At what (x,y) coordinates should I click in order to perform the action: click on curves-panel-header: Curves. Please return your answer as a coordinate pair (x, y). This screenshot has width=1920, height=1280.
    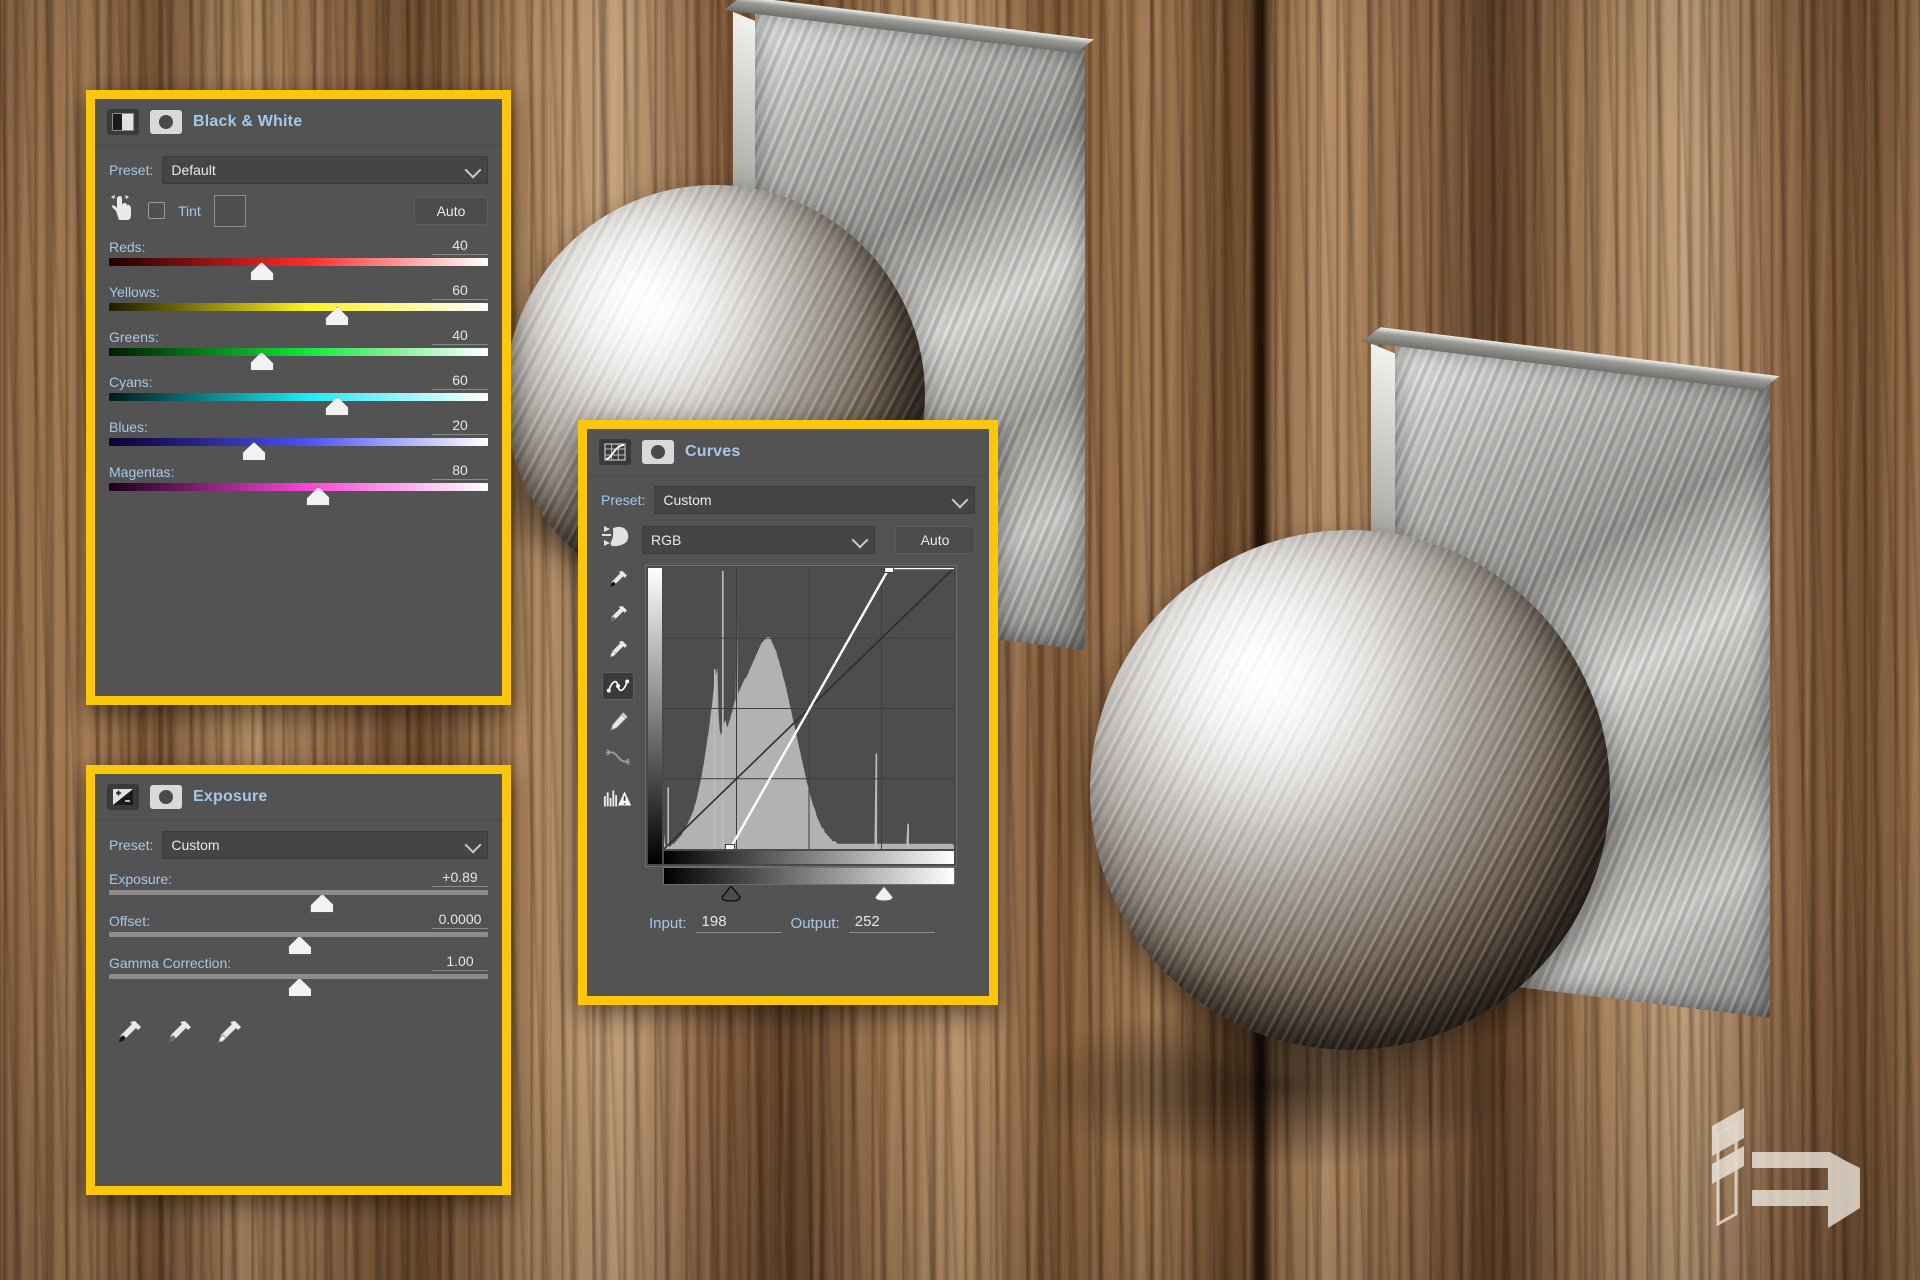
    Looking at the image, I should click on (788, 452).